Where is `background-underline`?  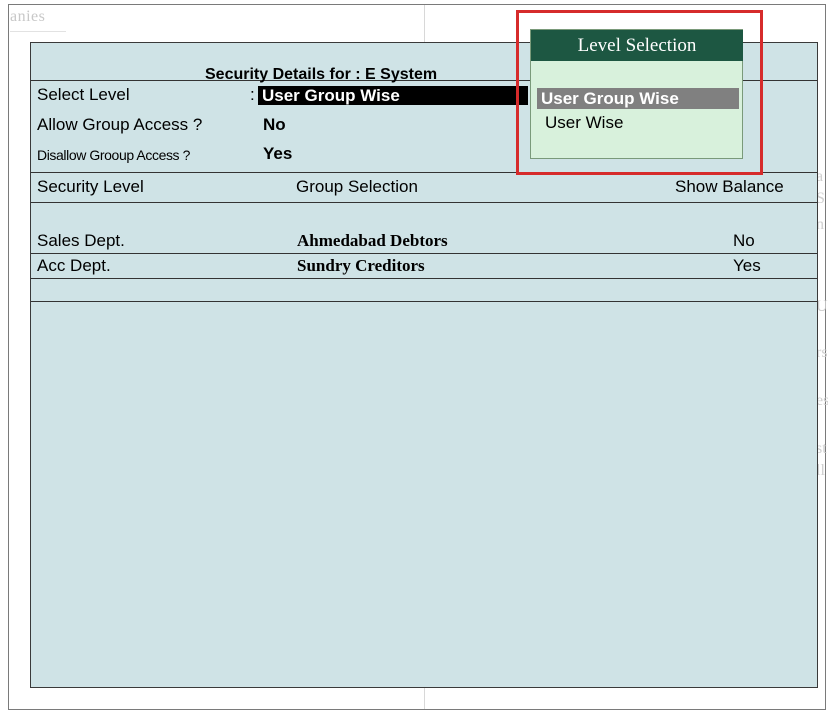 background-underline is located at coordinates (38, 31).